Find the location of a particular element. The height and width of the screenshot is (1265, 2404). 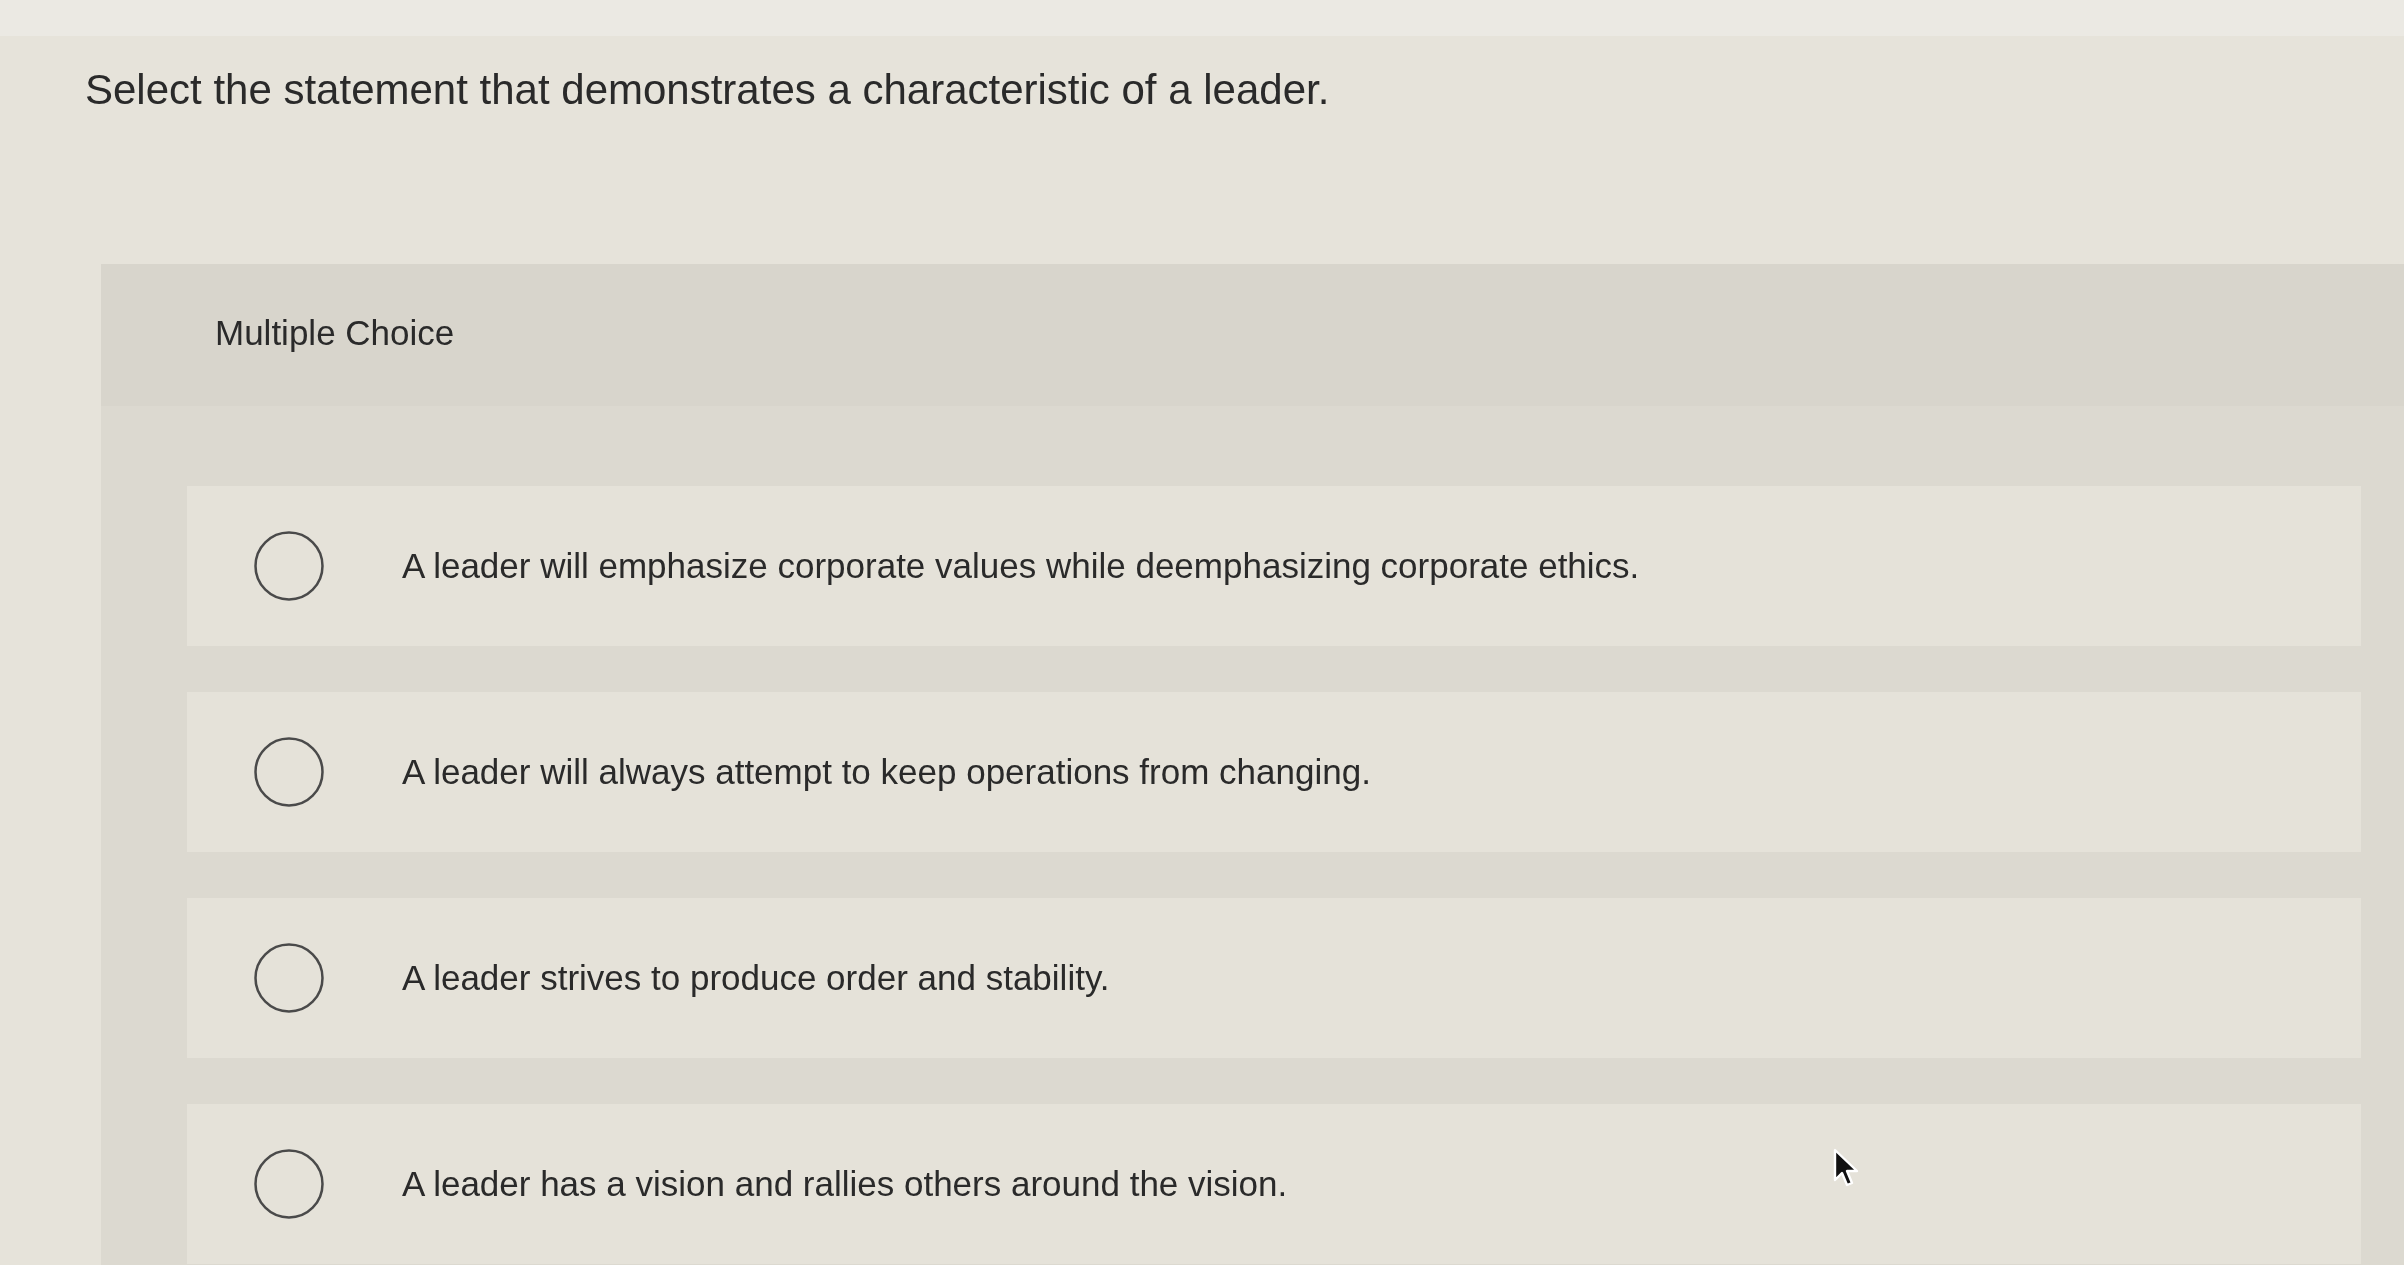

answer-option: A leader will always attempt to keep operations from changing. is located at coordinates (1274, 772).